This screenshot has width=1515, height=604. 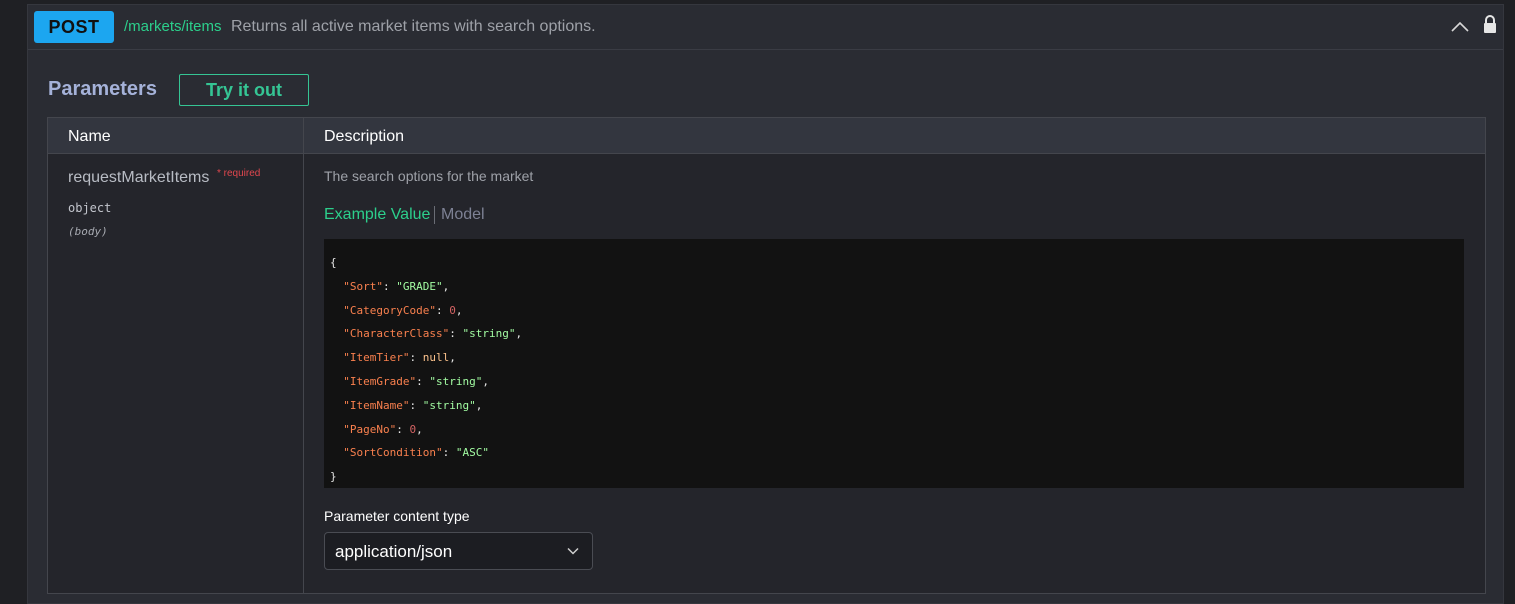 I want to click on chevron-up-icon, so click(x=1460, y=27).